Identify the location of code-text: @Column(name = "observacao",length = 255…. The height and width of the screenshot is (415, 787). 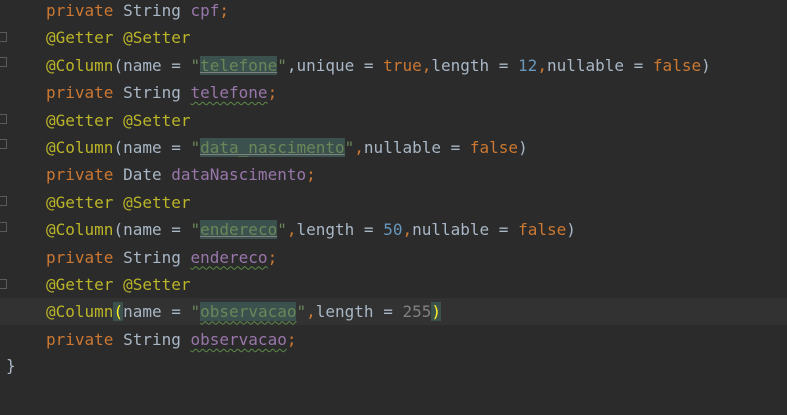
(244, 311).